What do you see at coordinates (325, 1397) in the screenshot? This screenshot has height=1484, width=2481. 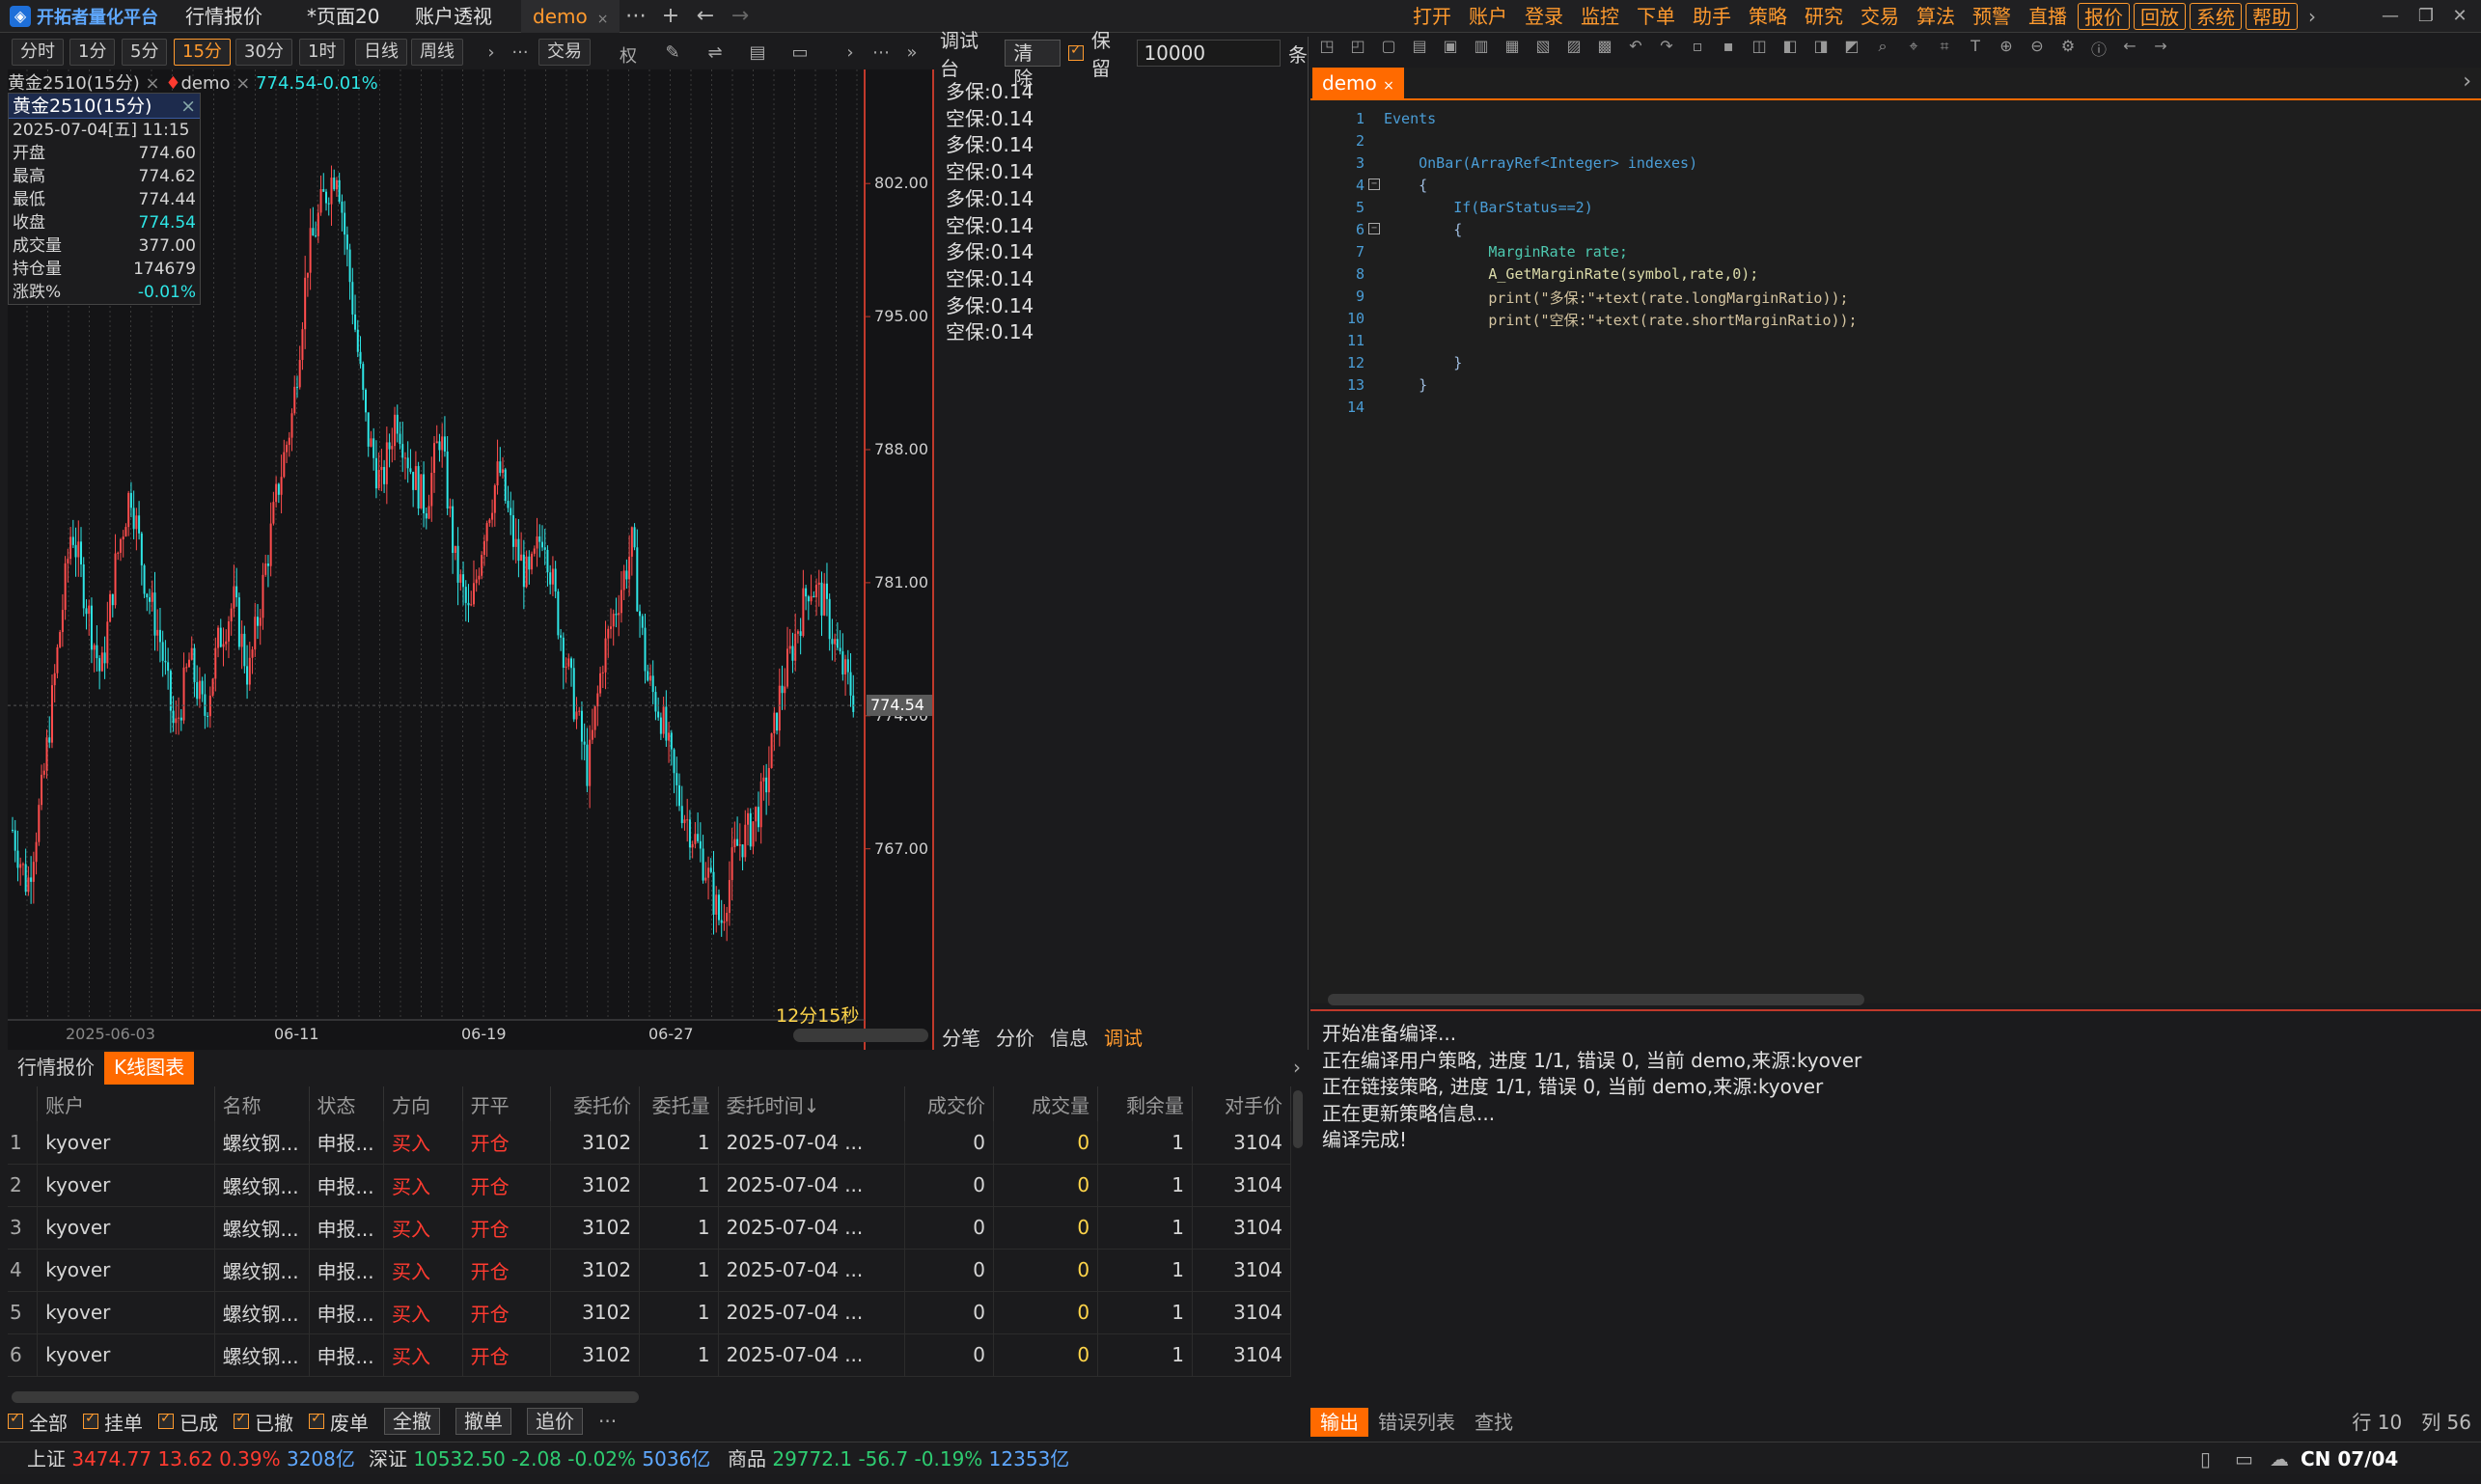 I see `horizontal-scrollbar` at bounding box center [325, 1397].